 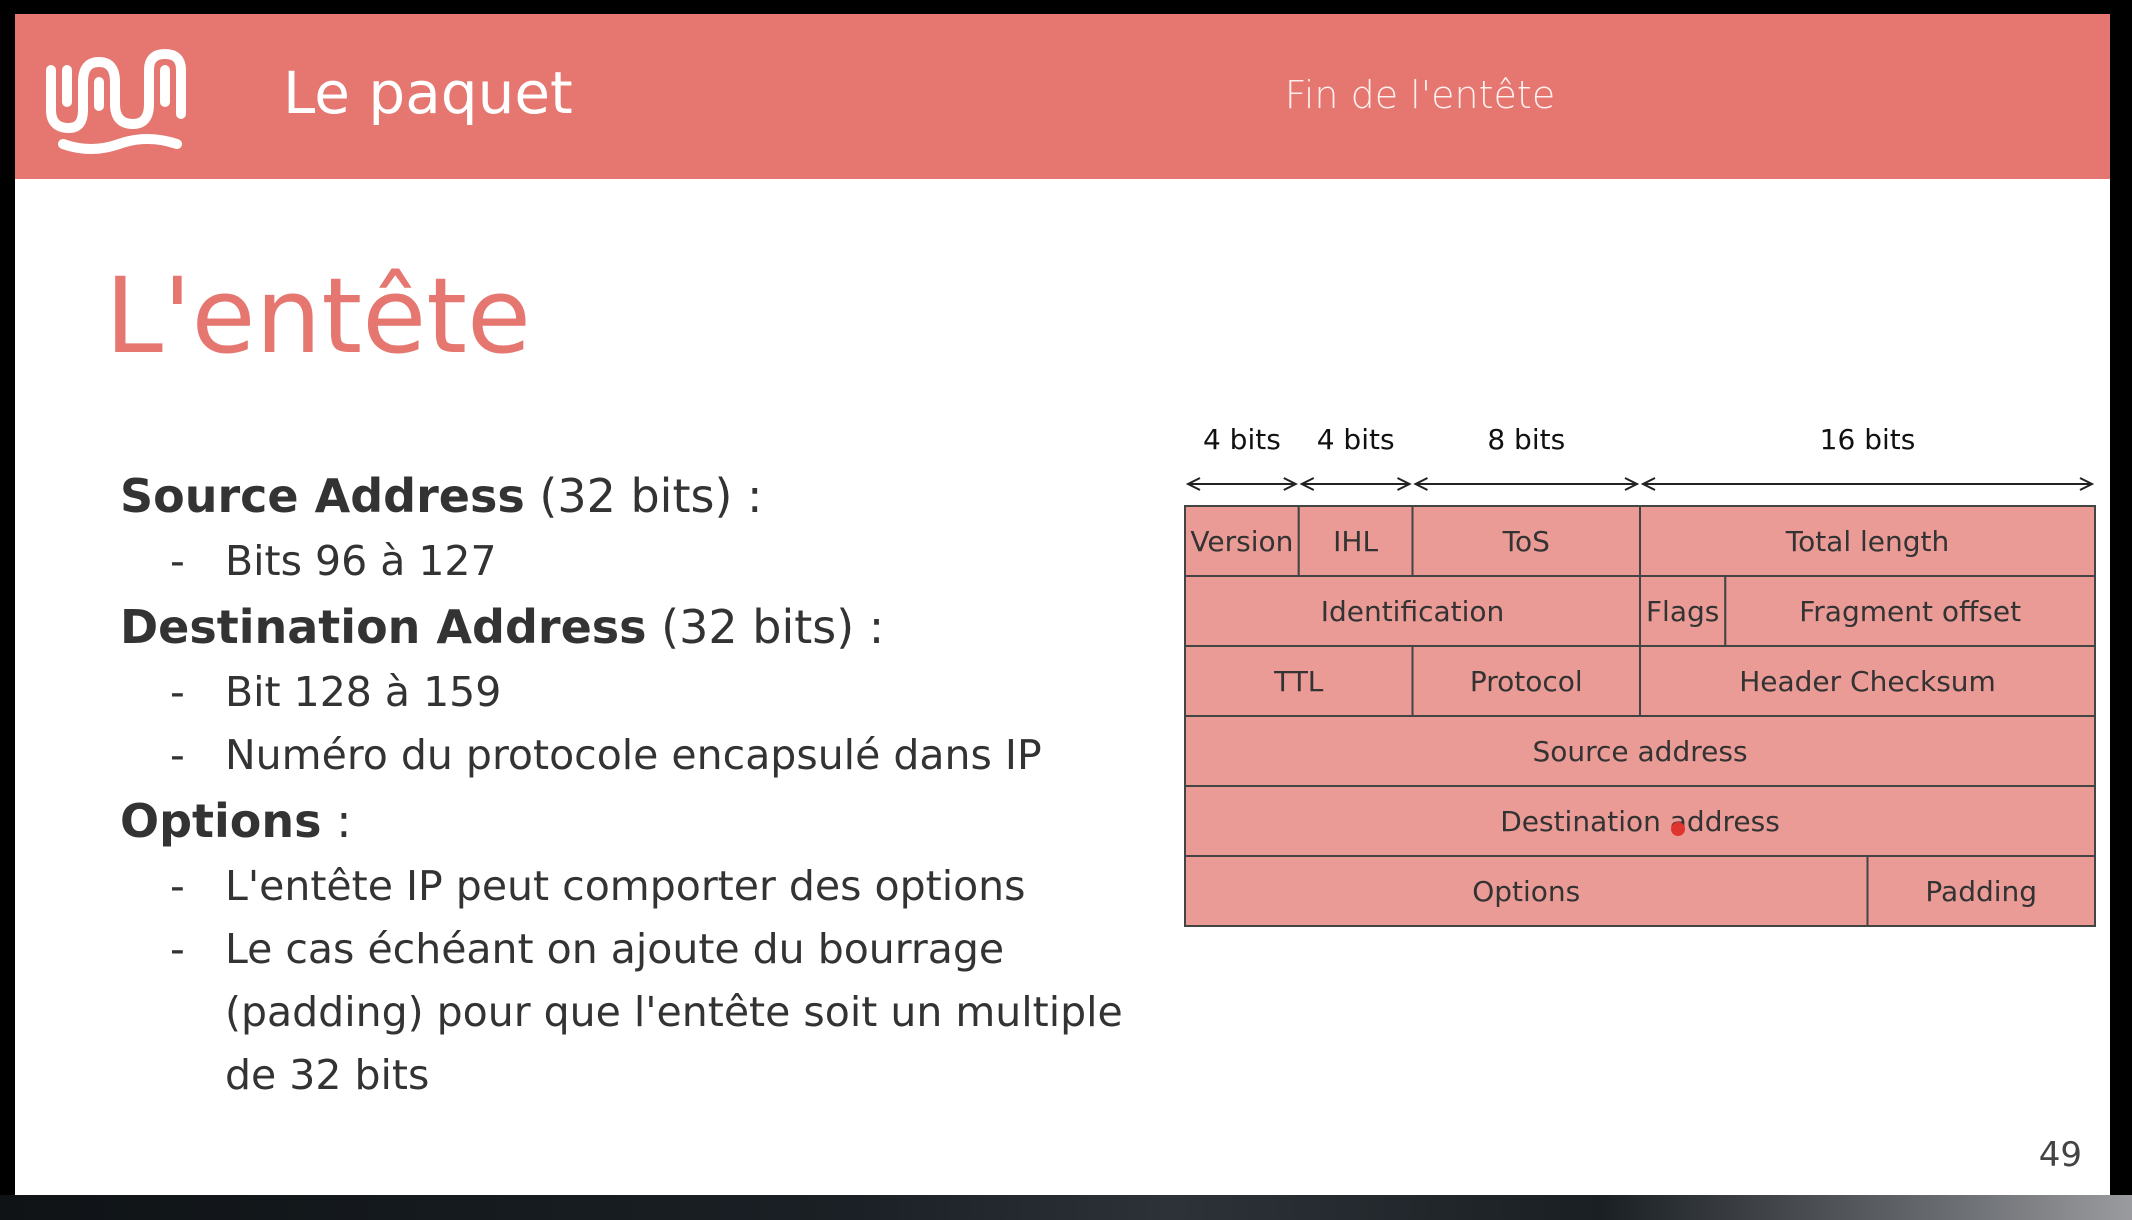 I want to click on header-field-label: Version, so click(x=1241, y=541).